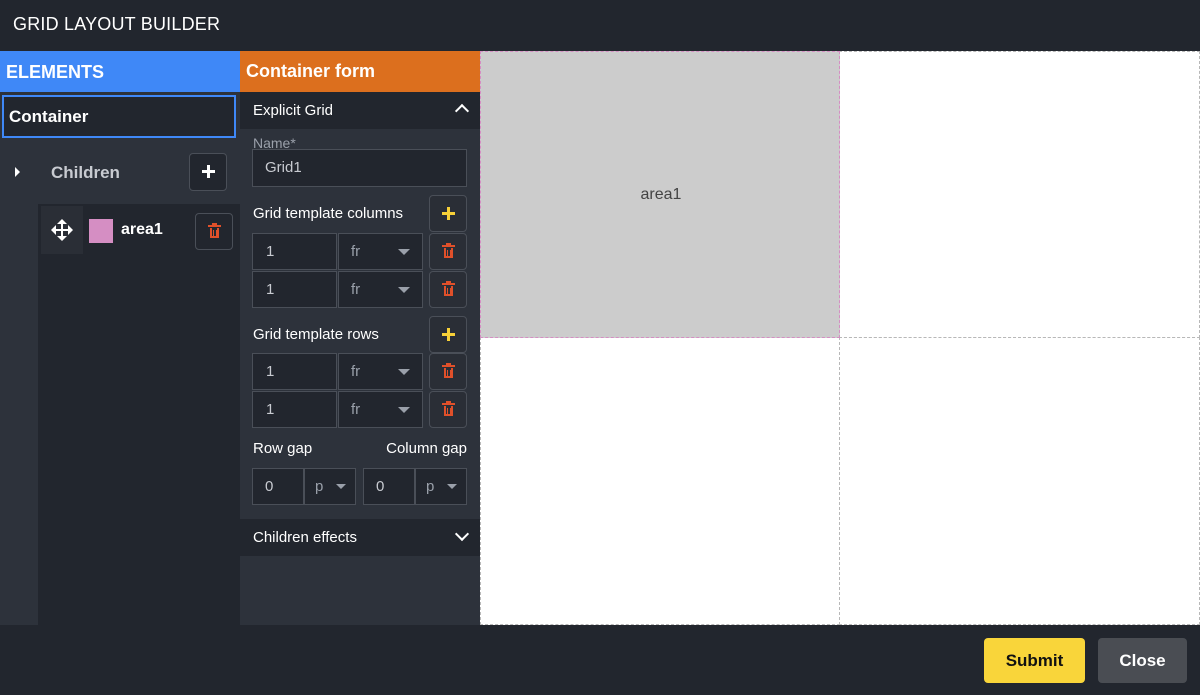 The height and width of the screenshot is (695, 1200). I want to click on column-2-unit-label: fr, so click(356, 289).